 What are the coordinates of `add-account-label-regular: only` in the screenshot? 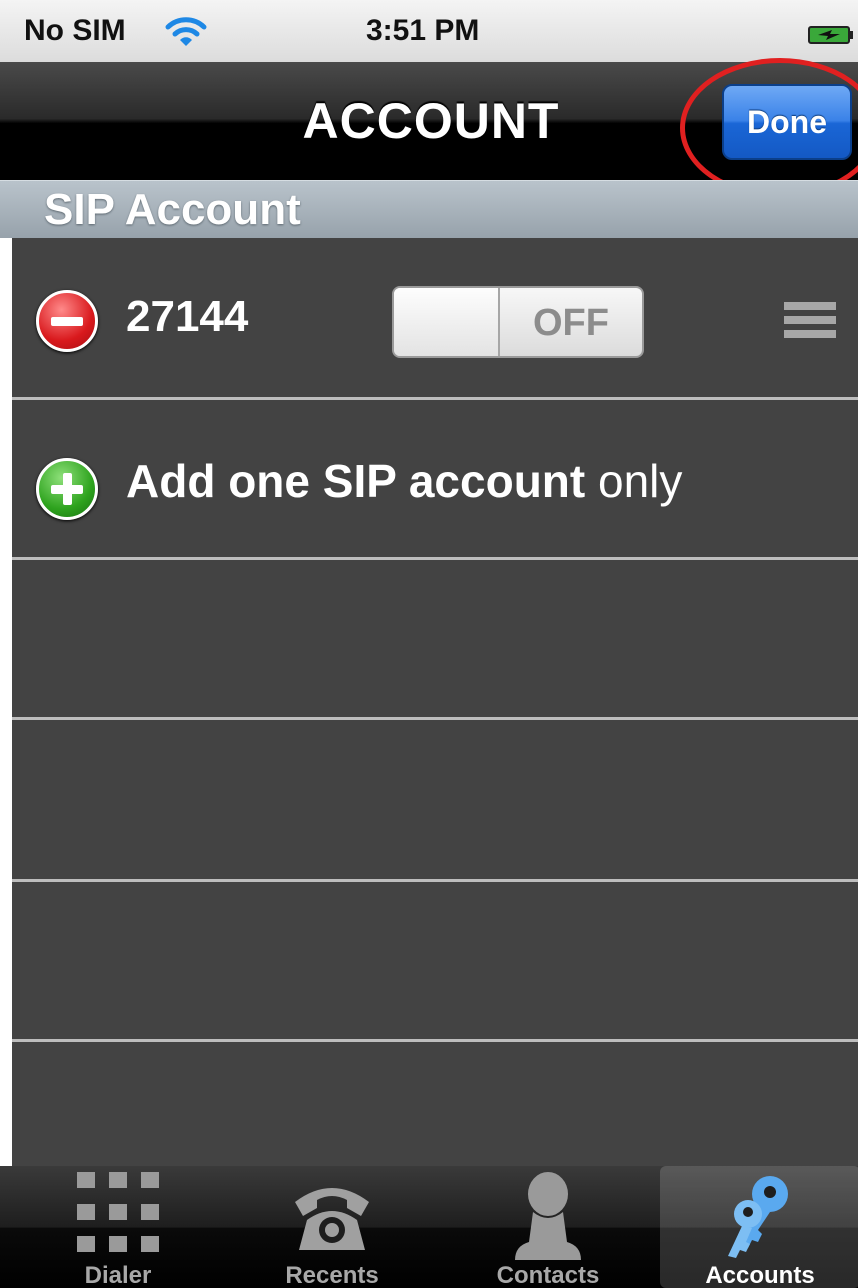 It's located at (640, 481).